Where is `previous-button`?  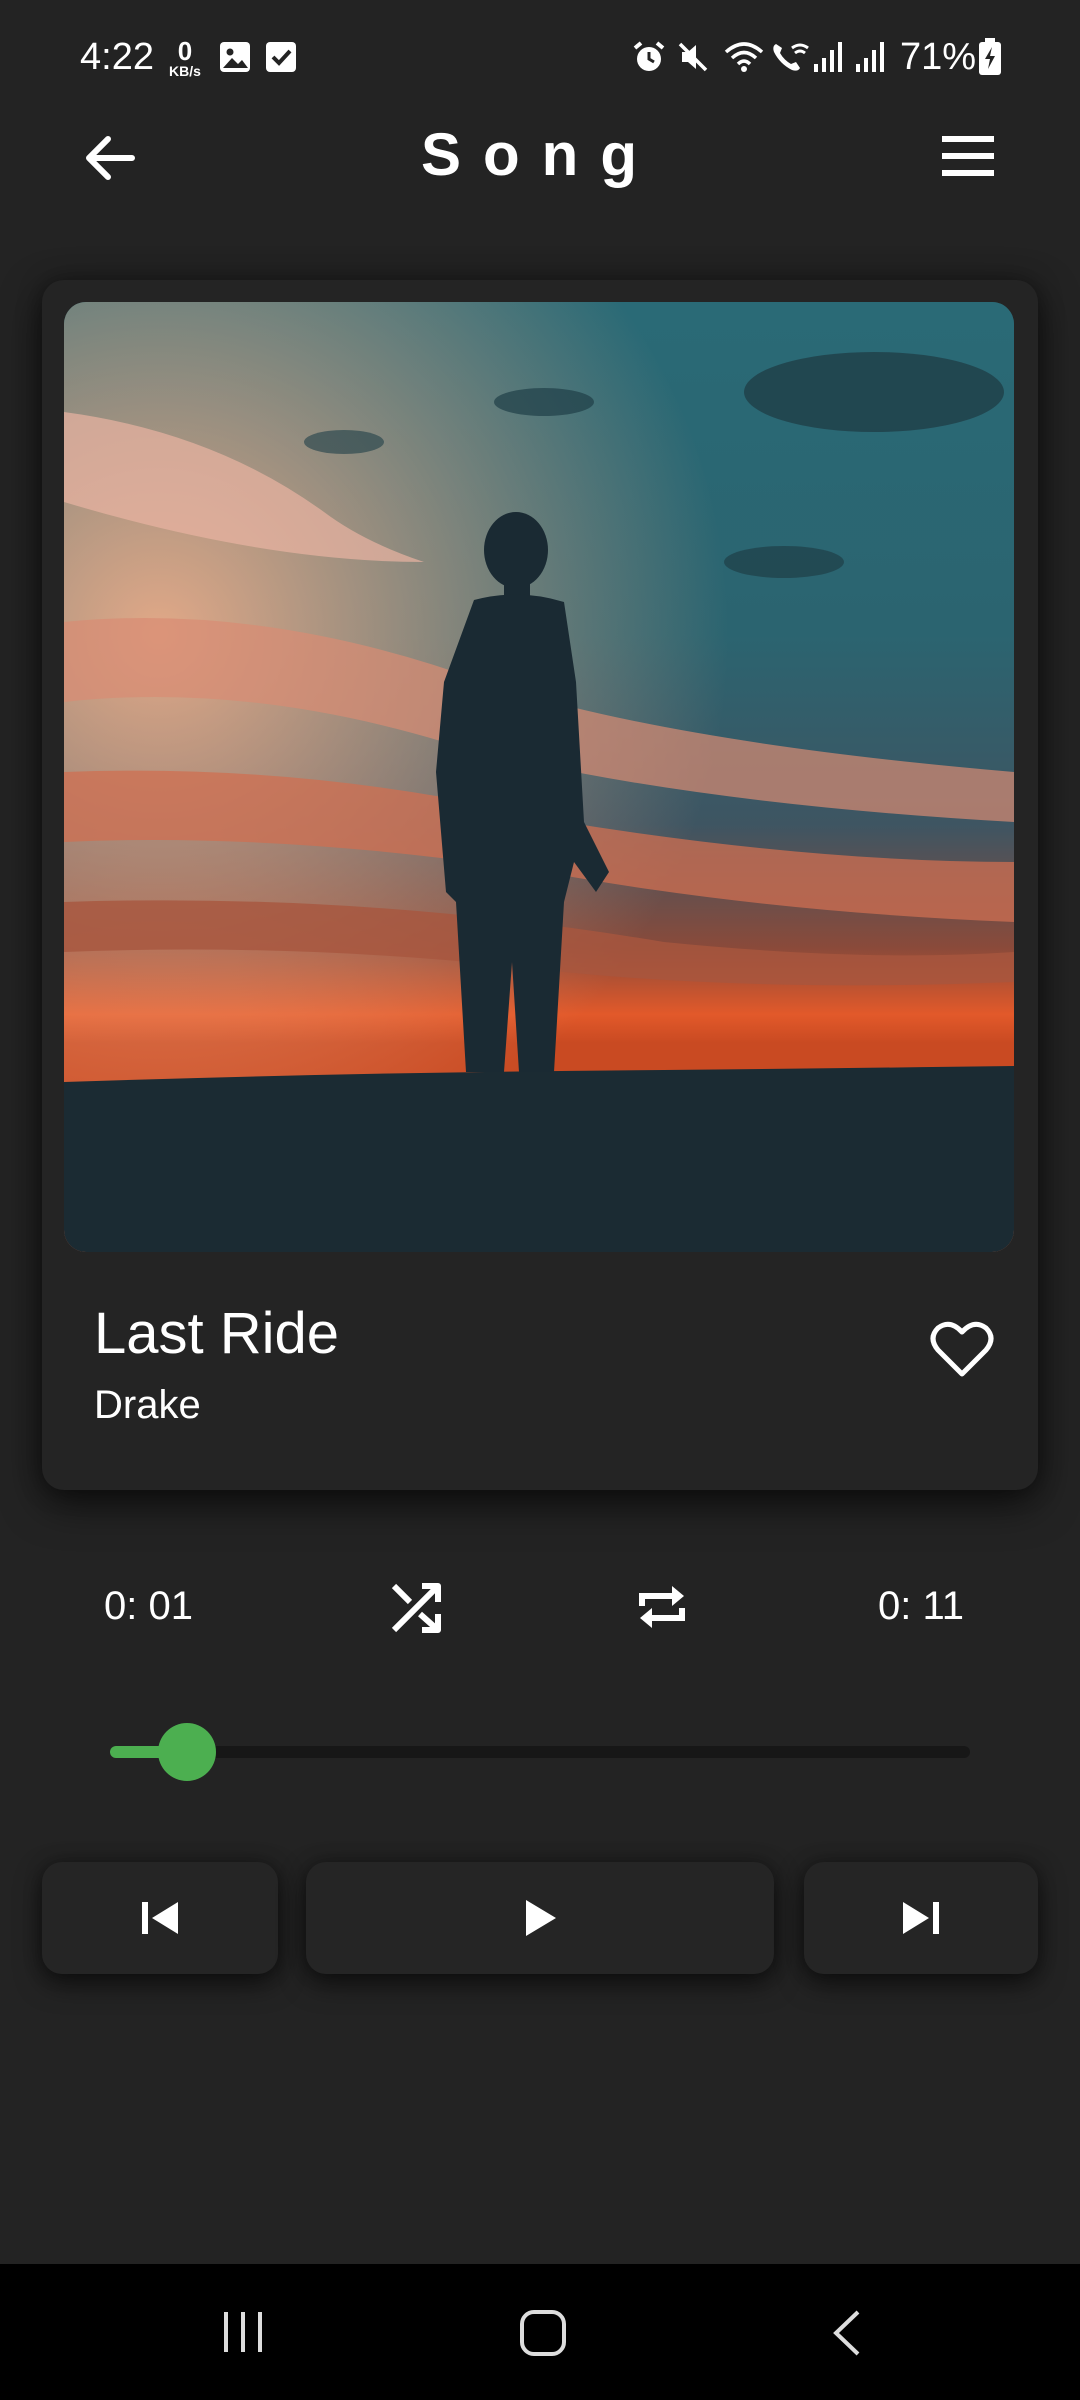
previous-button is located at coordinates (160, 1918).